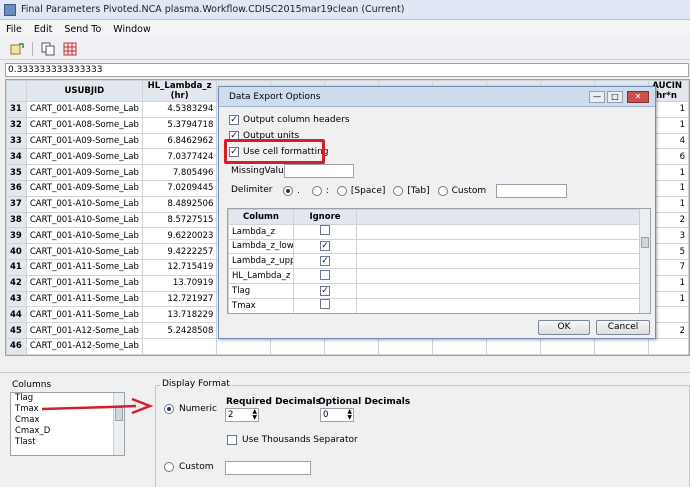  I want to click on custom-option: Custom, so click(188, 467).